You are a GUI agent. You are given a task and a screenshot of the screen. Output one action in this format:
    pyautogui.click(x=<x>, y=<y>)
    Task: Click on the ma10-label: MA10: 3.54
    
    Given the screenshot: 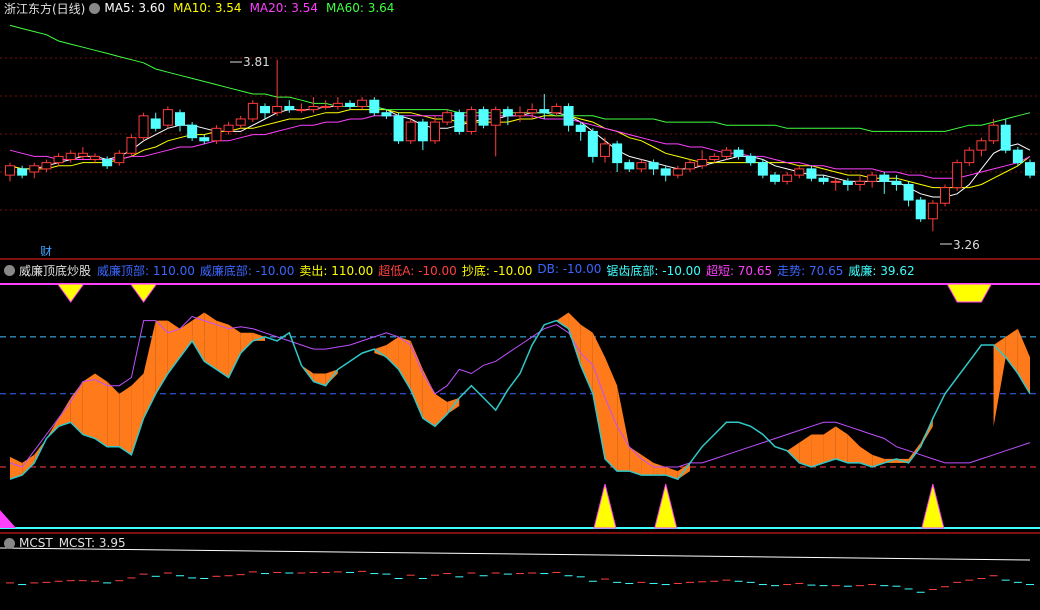 What is the action you would take?
    pyautogui.click(x=207, y=8)
    